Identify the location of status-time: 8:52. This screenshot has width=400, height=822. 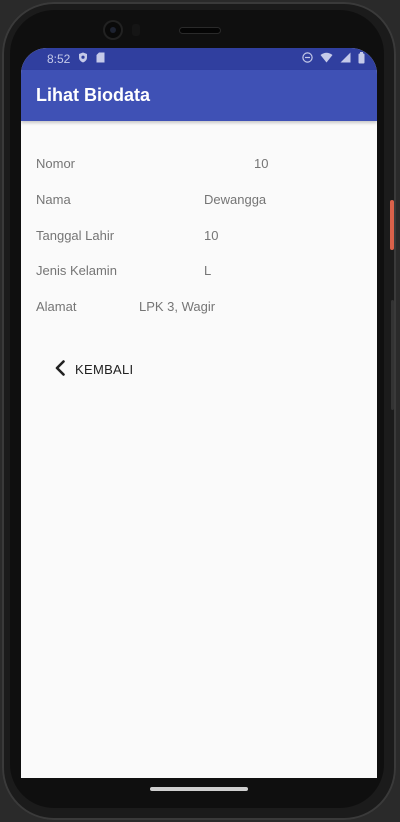
(59, 59).